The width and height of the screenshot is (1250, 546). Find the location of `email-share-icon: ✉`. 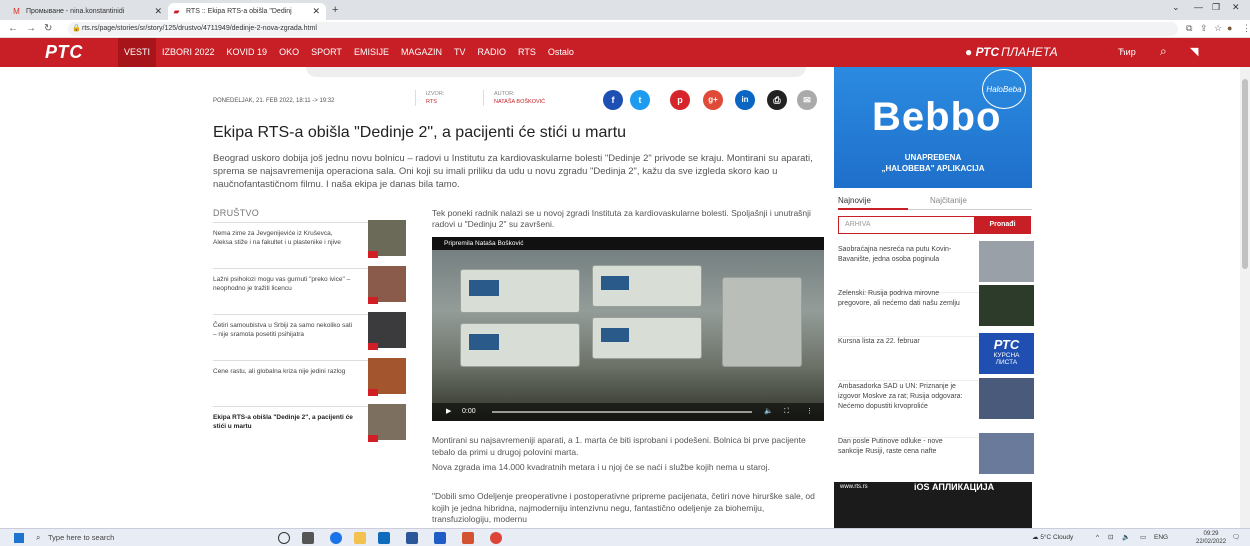

email-share-icon: ✉ is located at coordinates (807, 100).